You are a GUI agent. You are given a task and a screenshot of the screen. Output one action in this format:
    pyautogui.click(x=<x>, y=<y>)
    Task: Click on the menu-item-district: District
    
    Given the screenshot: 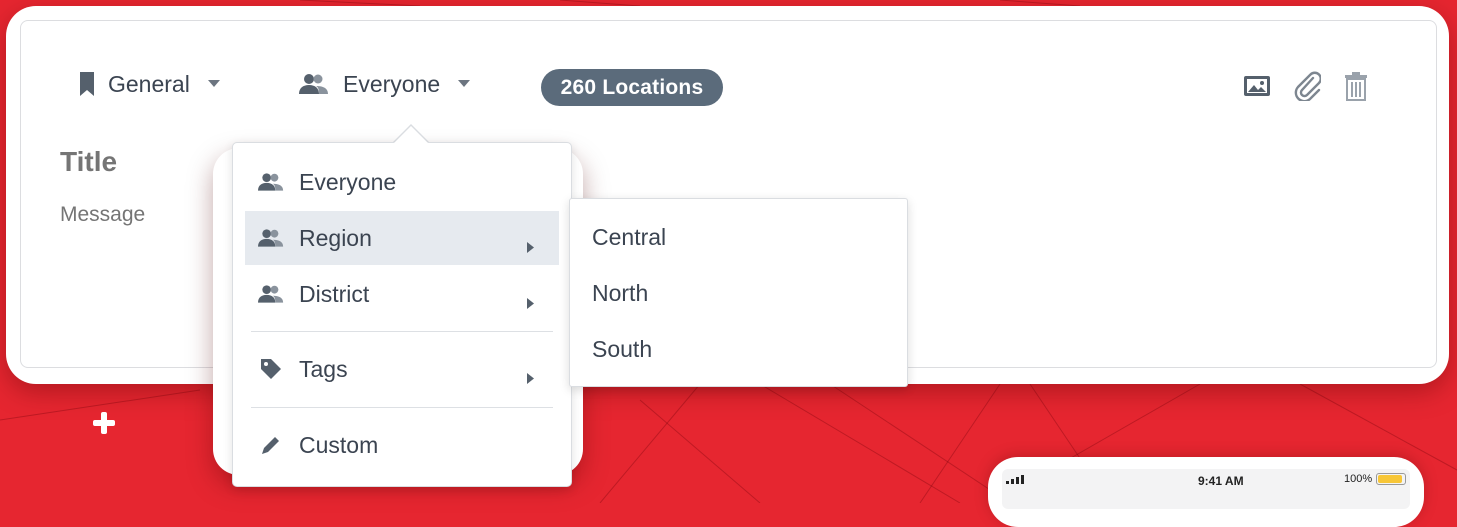 What is the action you would take?
    pyautogui.click(x=402, y=294)
    